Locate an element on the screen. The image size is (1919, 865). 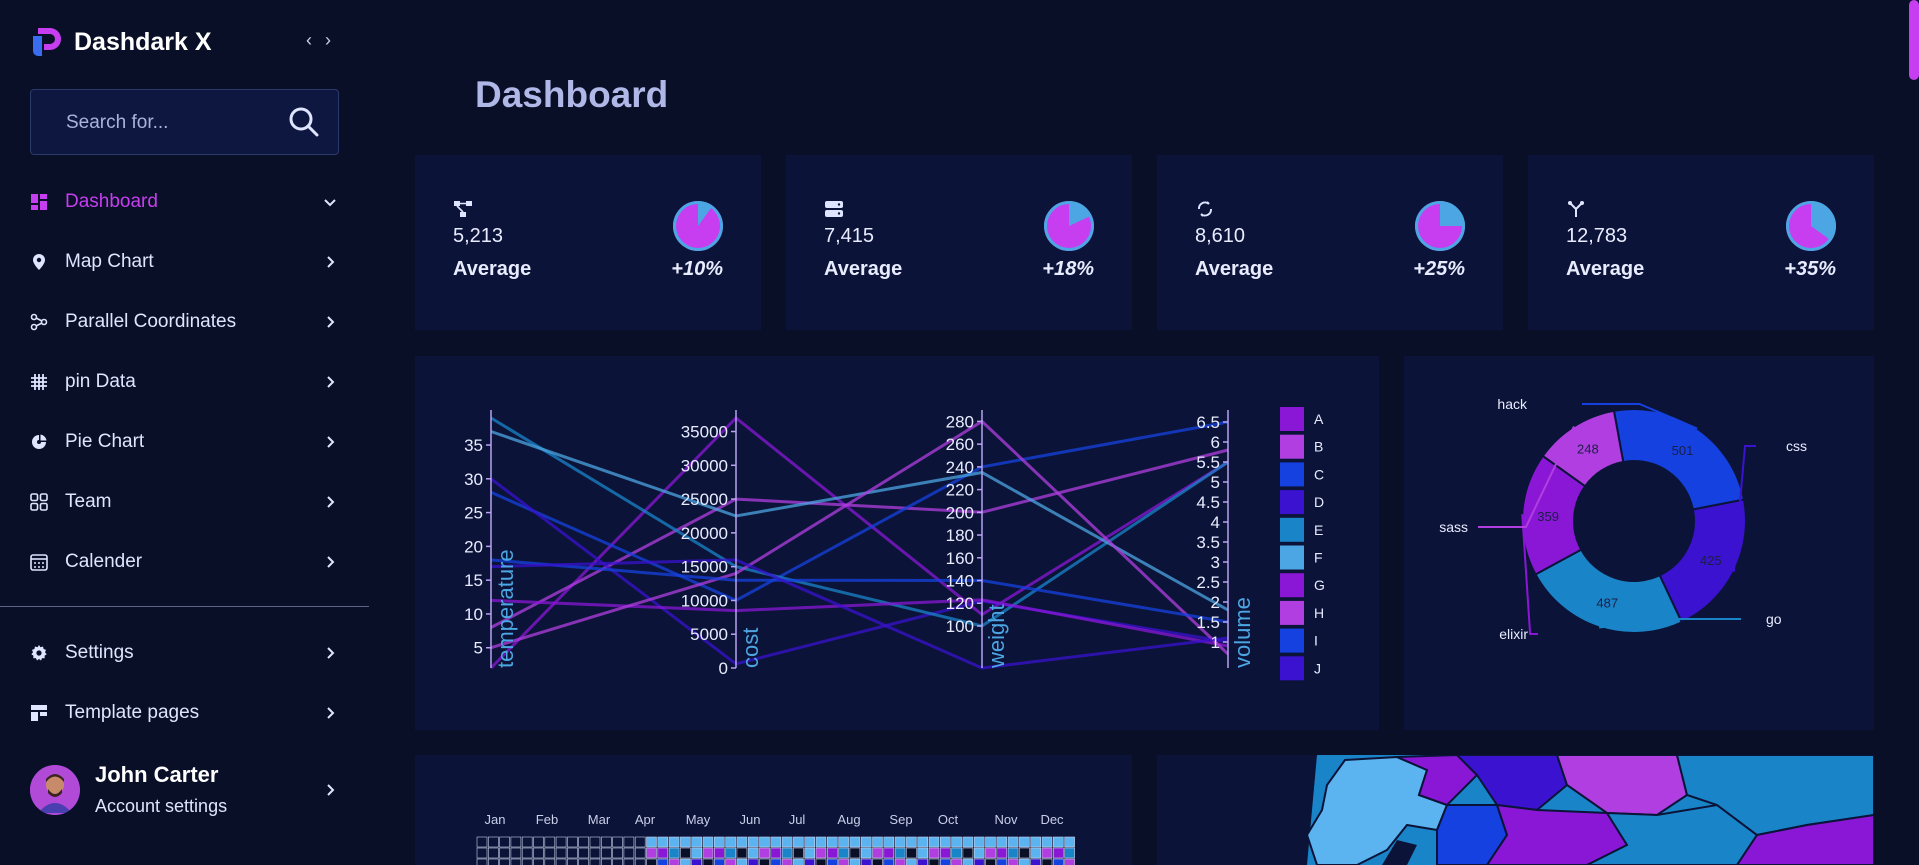
sidebar-item-template-pages: Template pages is located at coordinates (184, 713).